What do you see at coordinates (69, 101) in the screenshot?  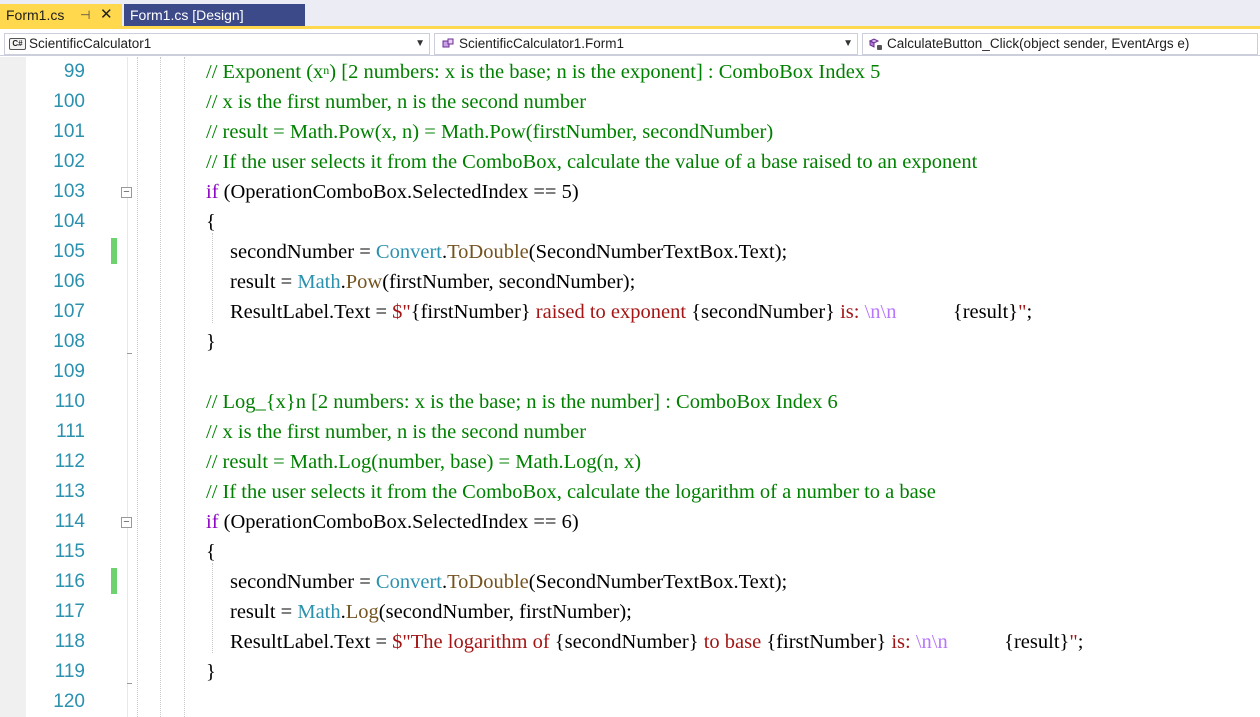 I see `line-number: 100` at bounding box center [69, 101].